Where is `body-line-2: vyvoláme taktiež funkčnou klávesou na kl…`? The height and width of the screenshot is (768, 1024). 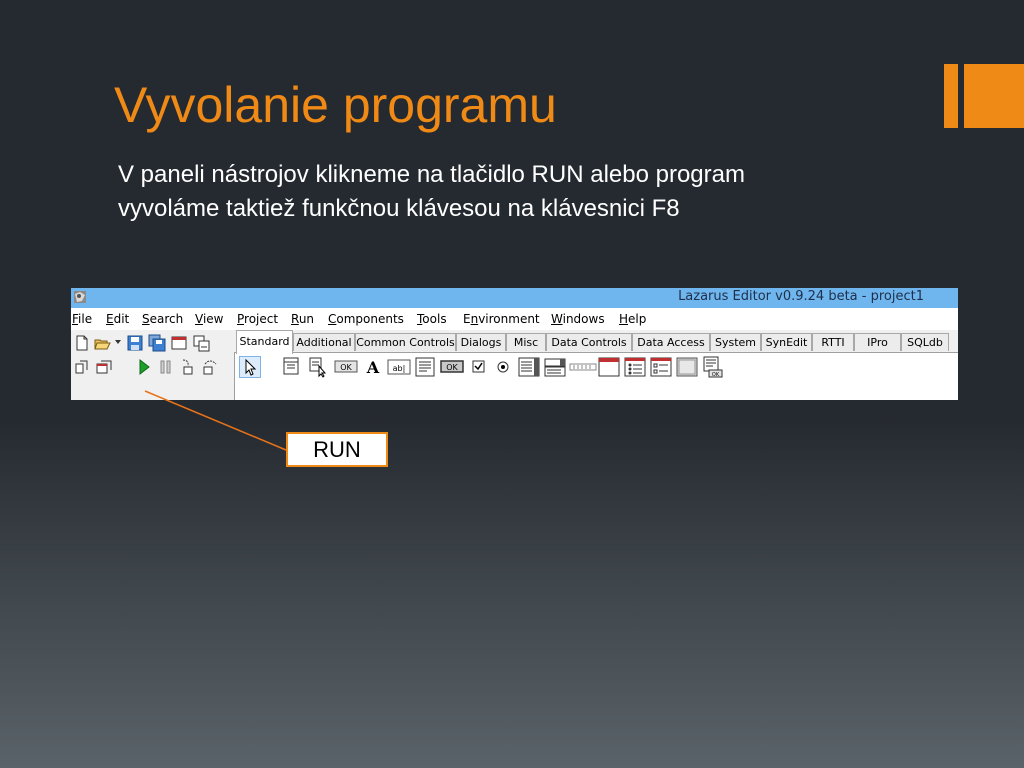 body-line-2: vyvoláme taktiež funkčnou klávesou na kl… is located at coordinates (399, 208).